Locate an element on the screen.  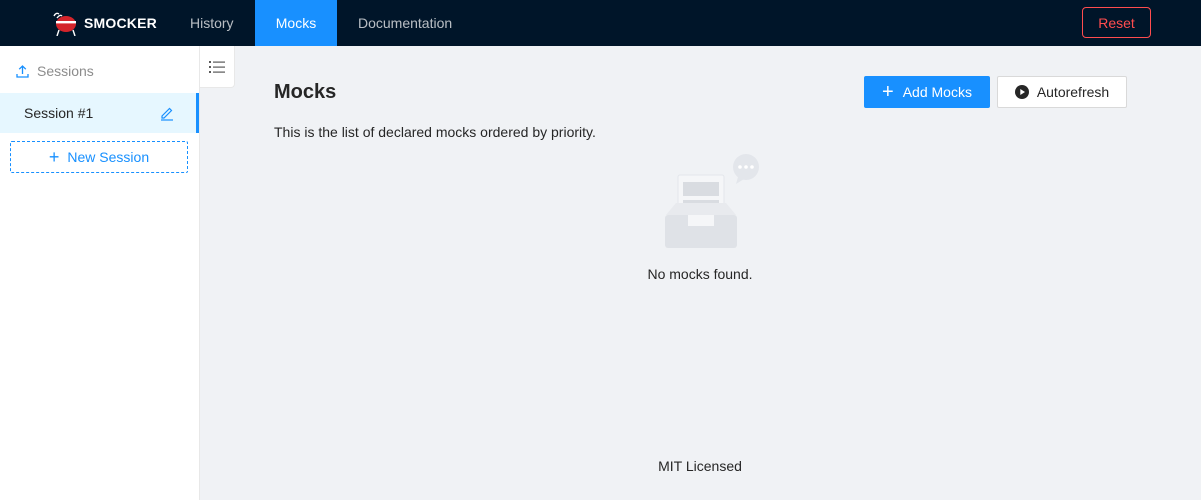
new-session-button: + New Session is located at coordinates (99, 157).